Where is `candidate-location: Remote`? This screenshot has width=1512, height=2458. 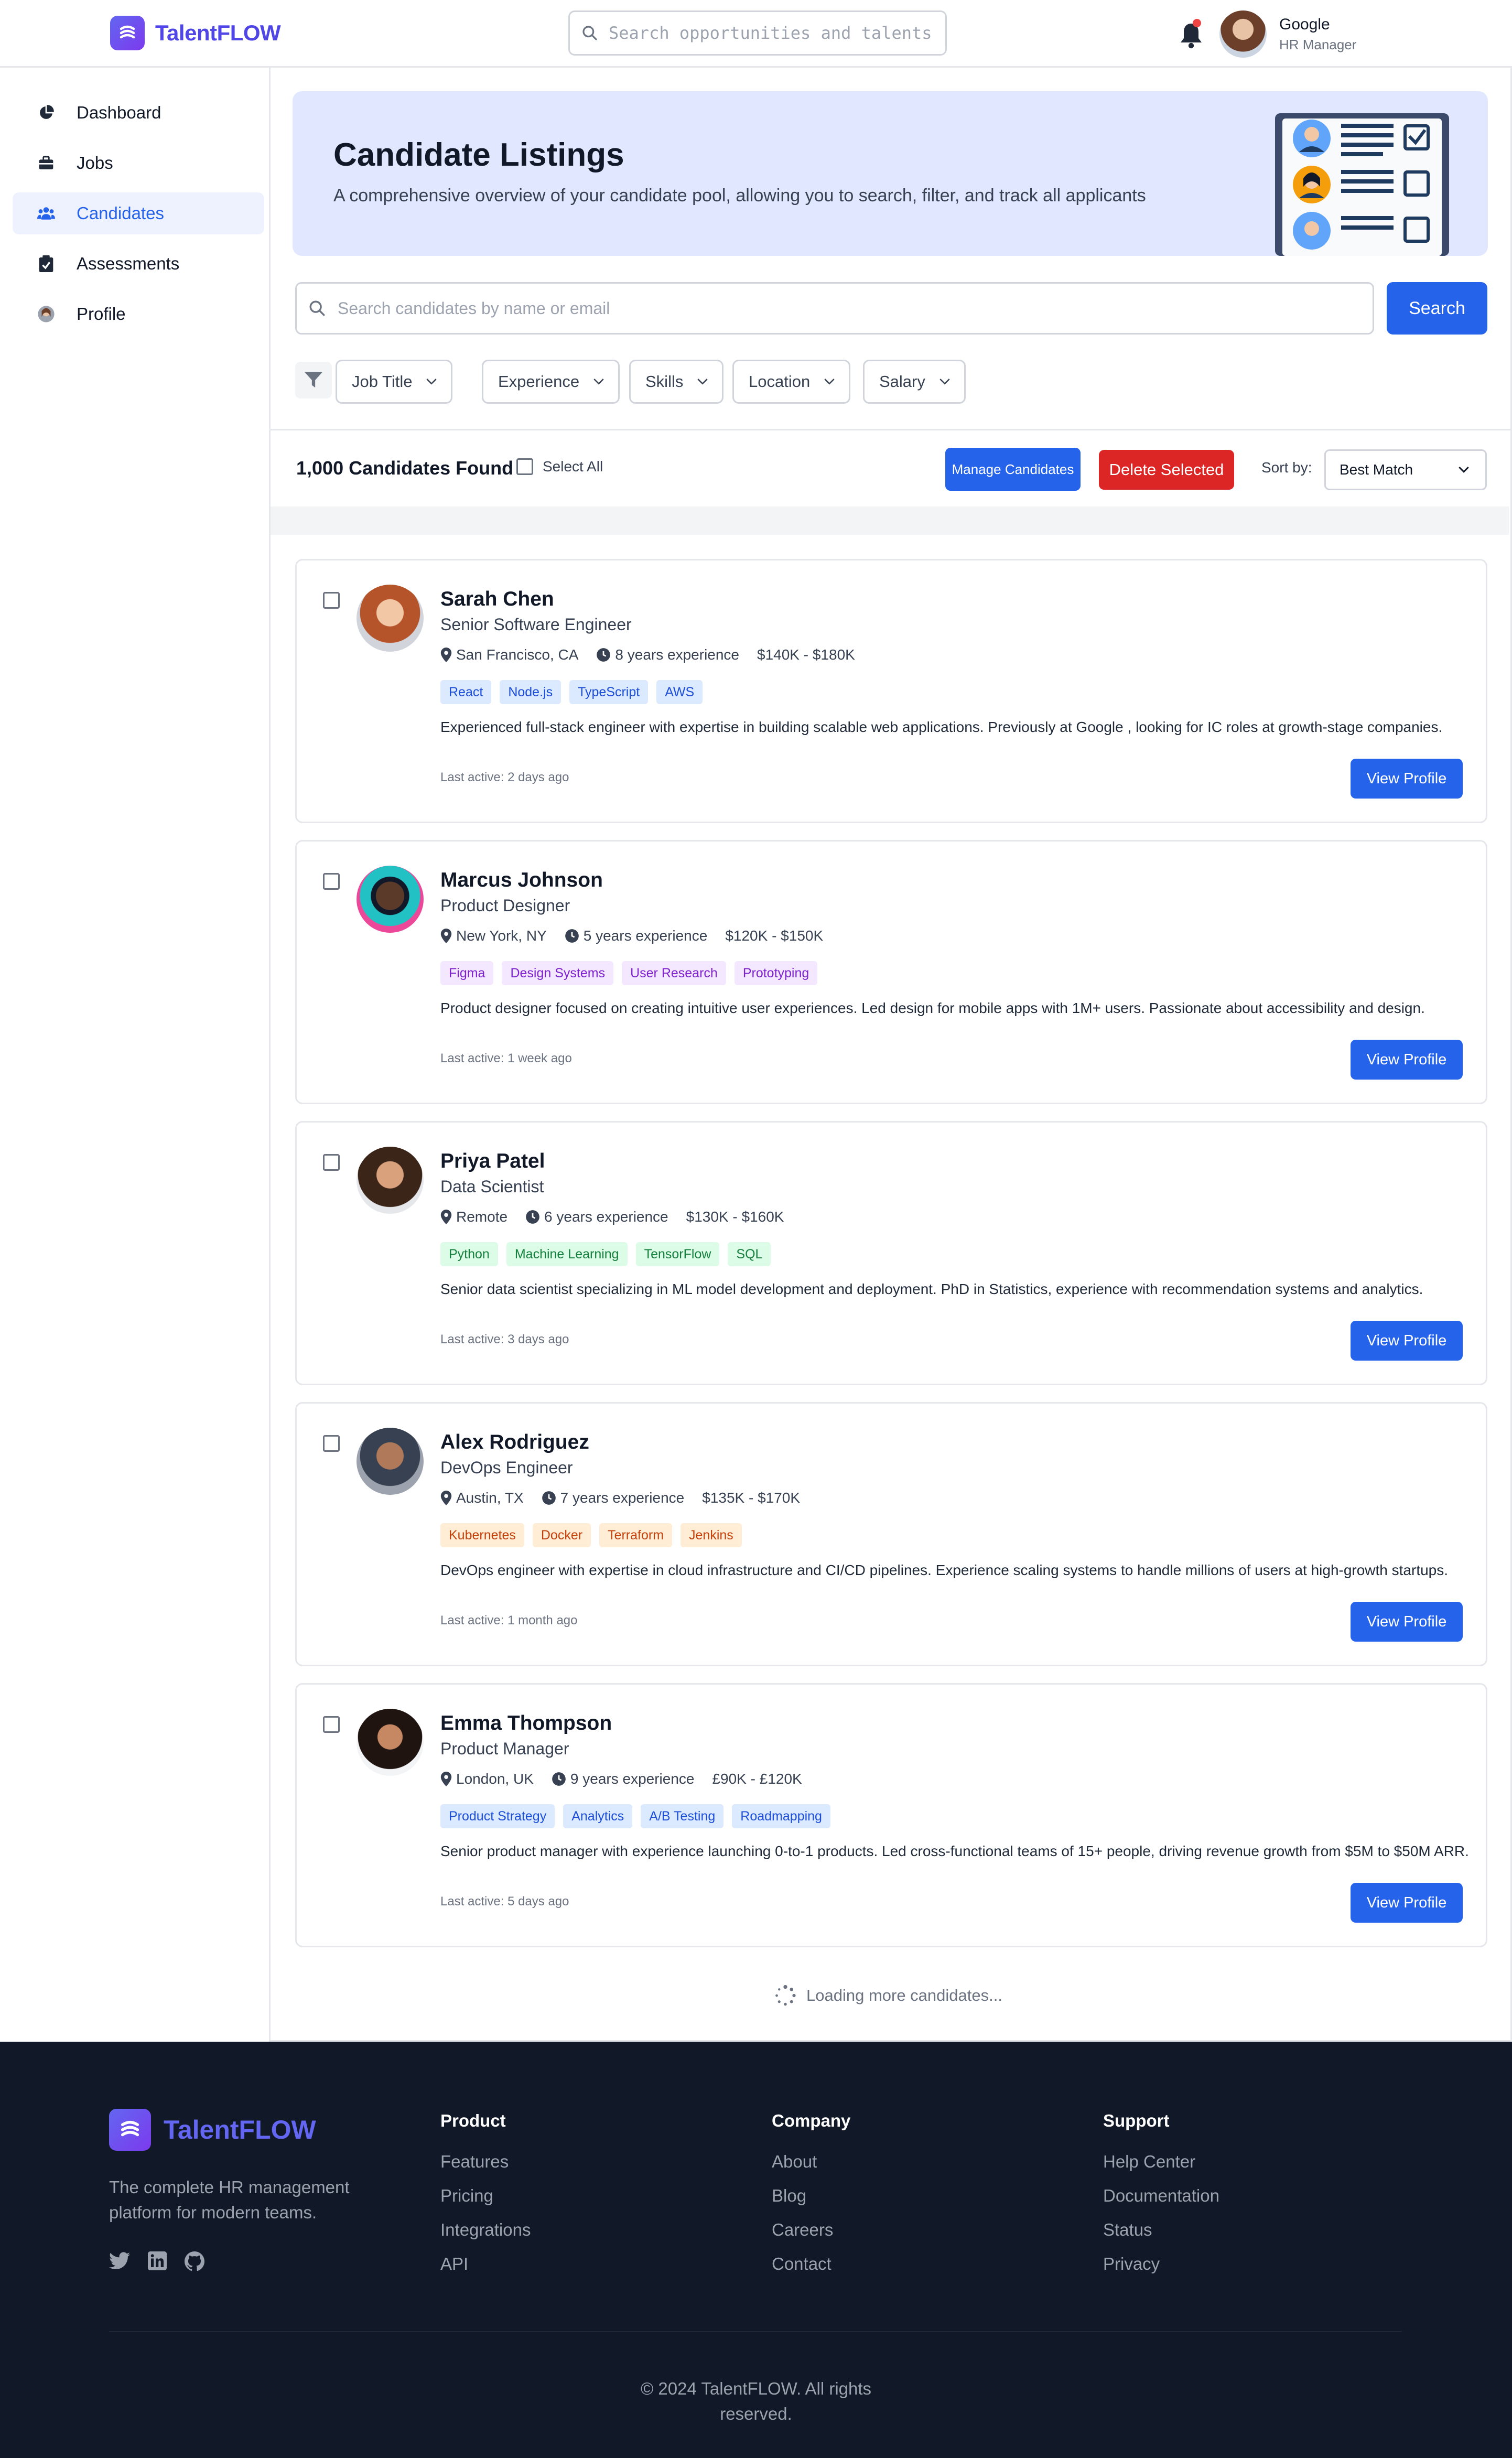 candidate-location: Remote is located at coordinates (482, 1217).